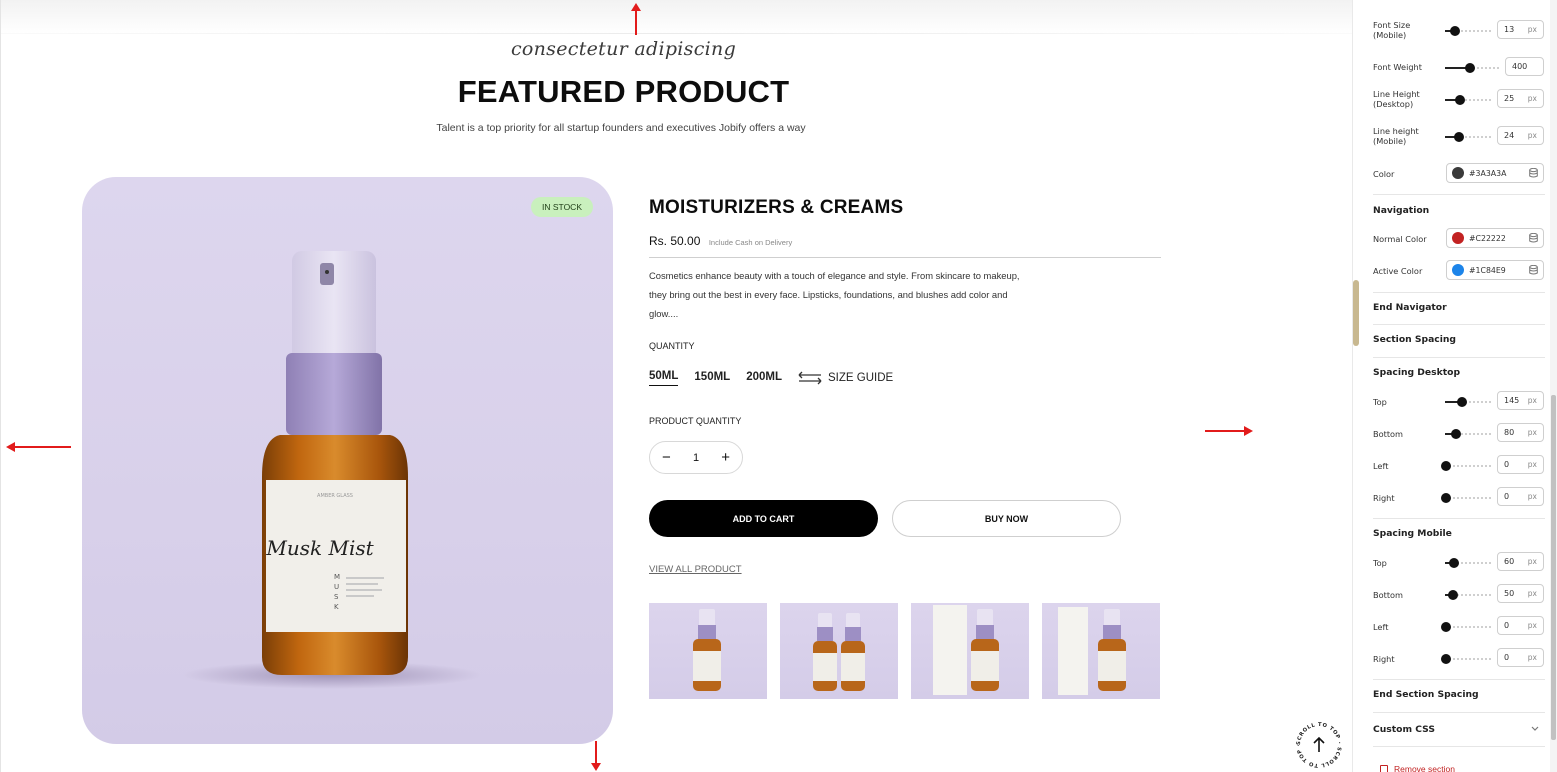 The height and width of the screenshot is (772, 1557). I want to click on size-option-200ml: 200ML, so click(764, 378).